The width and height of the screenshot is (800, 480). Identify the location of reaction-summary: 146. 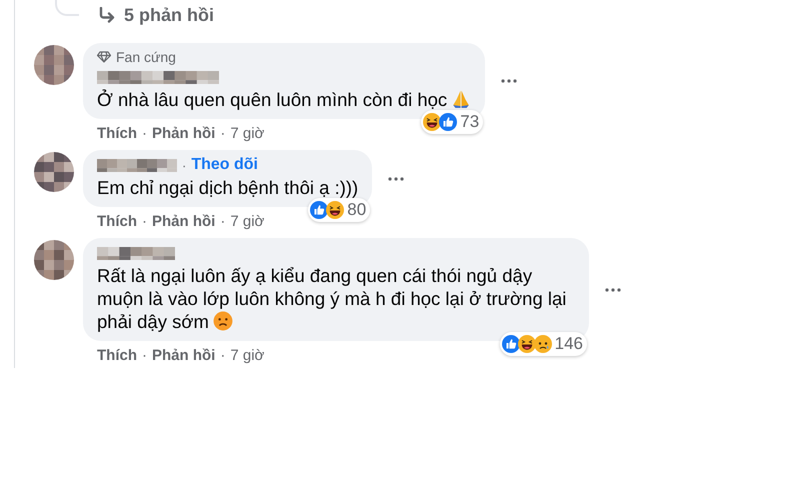
(543, 344).